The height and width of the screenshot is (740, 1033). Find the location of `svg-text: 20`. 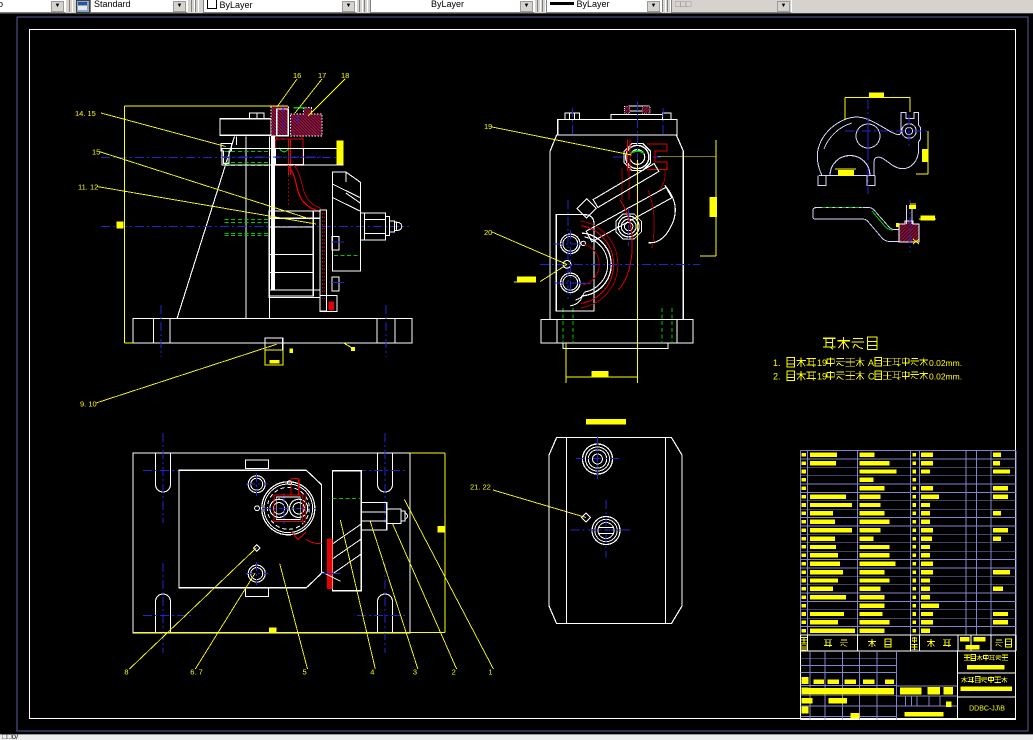

svg-text: 20 is located at coordinates (488, 232).